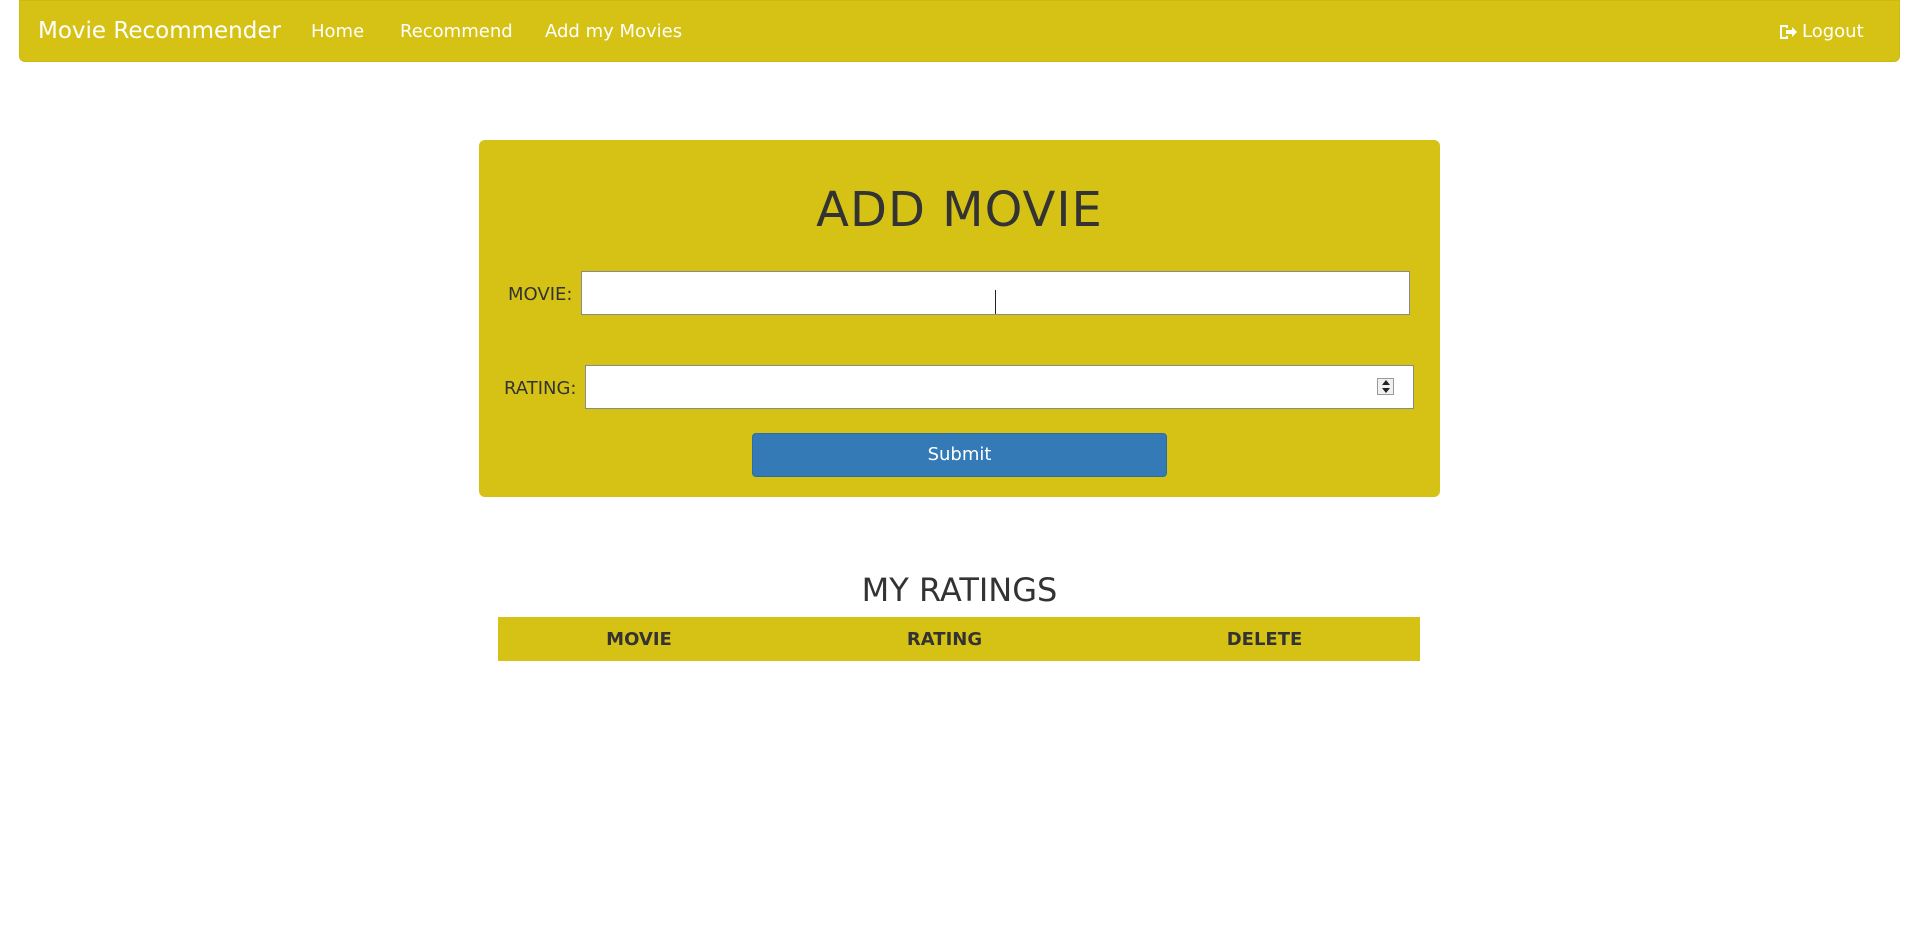 The height and width of the screenshot is (931, 1919). I want to click on movie-label: MOVIE:, so click(540, 294).